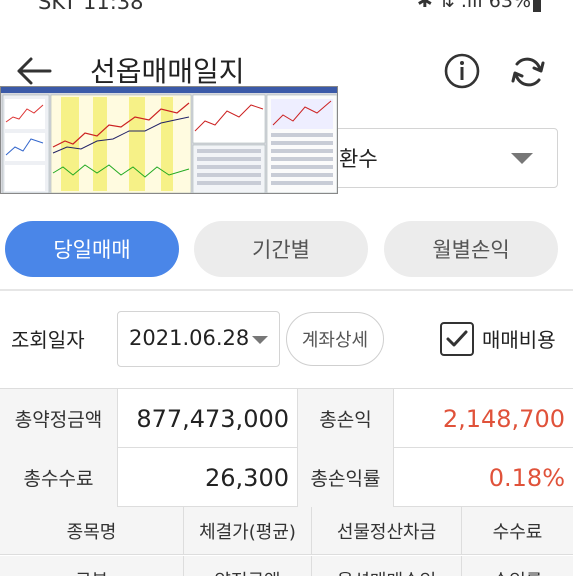  Describe the element at coordinates (59, 477) in the screenshot. I see `total-fee-label: 총수수료` at that location.